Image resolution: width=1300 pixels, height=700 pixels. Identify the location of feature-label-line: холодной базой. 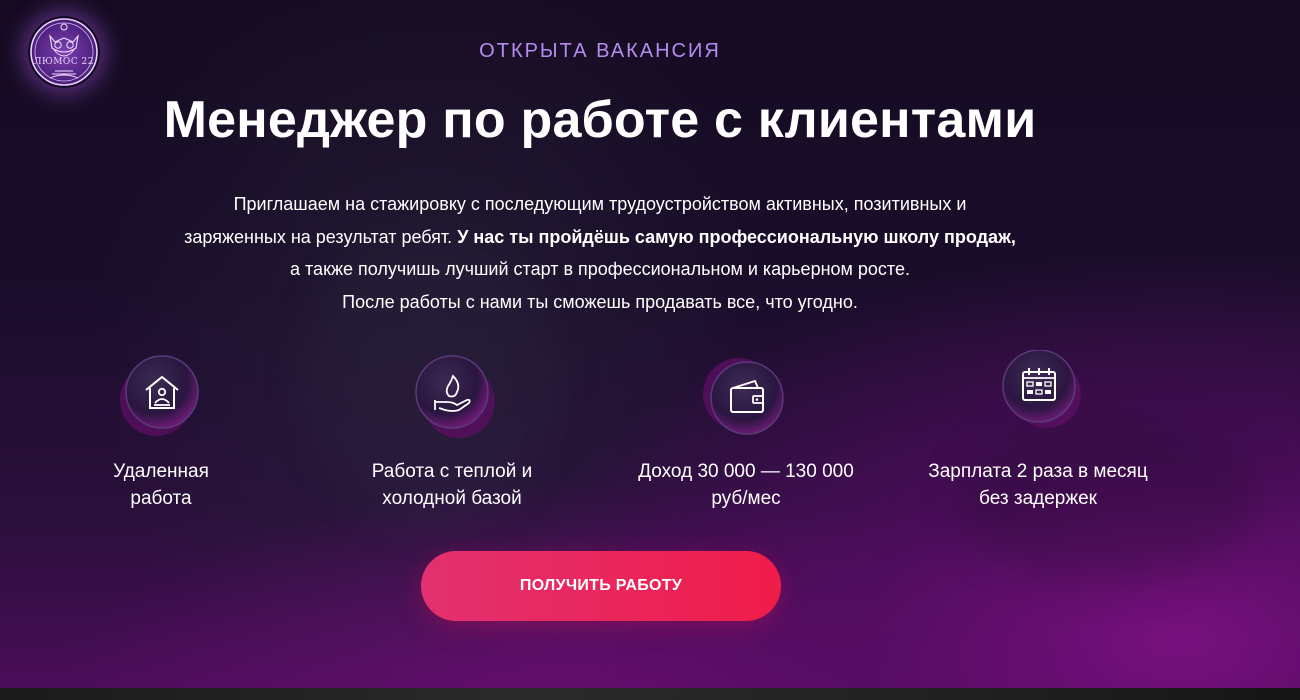
(452, 498).